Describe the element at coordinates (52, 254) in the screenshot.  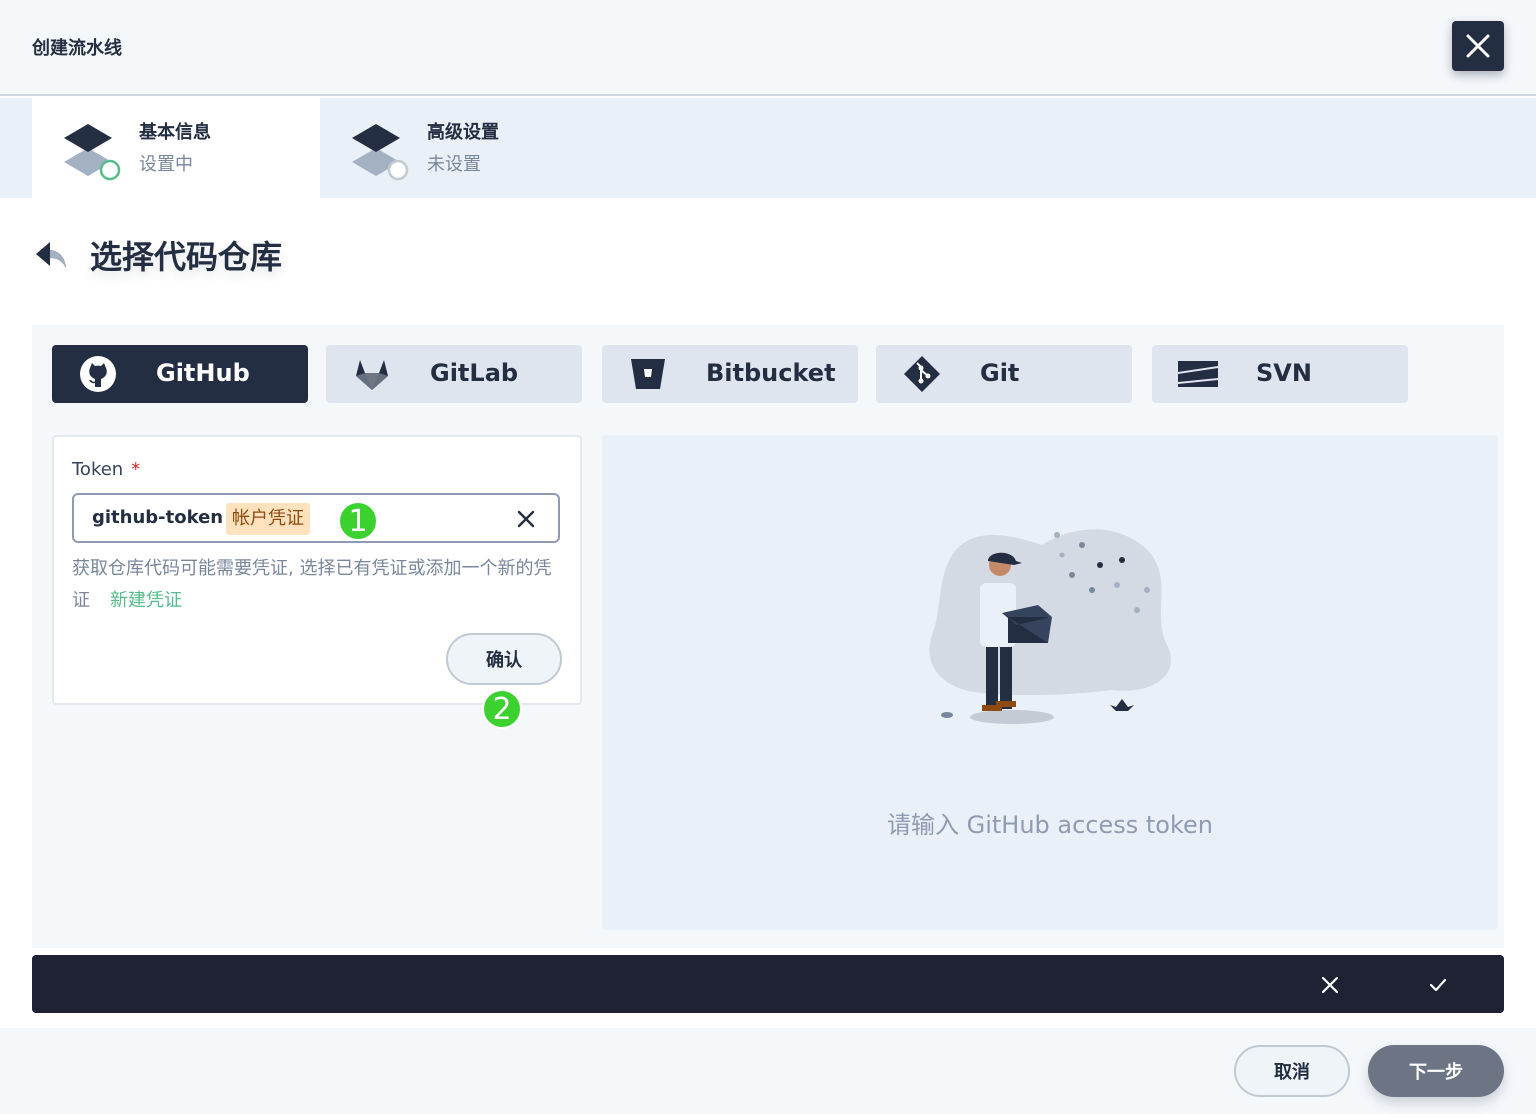
I see `back-arrow-icon` at that location.